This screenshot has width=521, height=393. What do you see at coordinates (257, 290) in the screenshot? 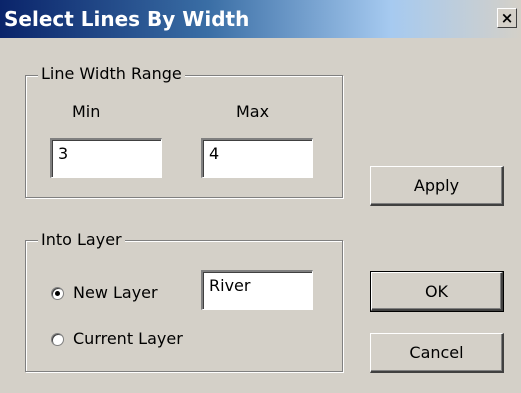
I see `new-layer-name-input: River` at bounding box center [257, 290].